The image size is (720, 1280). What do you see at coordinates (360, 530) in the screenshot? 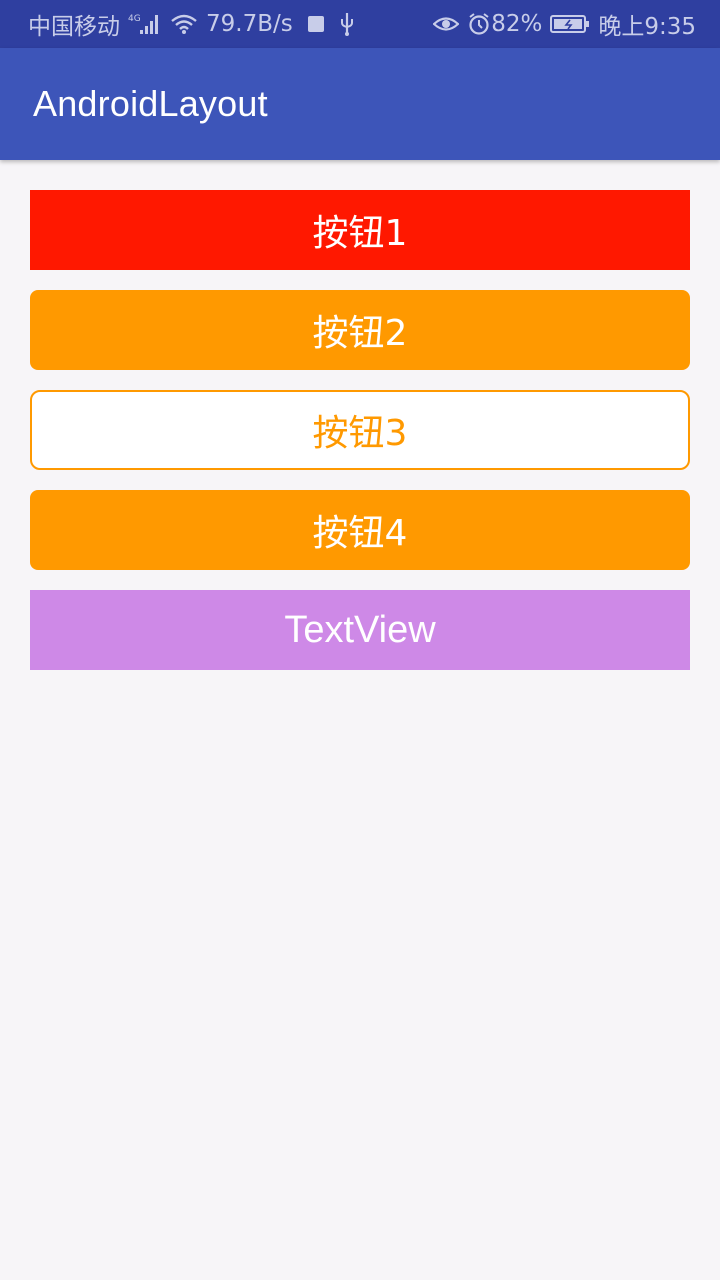
I see `button-4: 按钮4` at bounding box center [360, 530].